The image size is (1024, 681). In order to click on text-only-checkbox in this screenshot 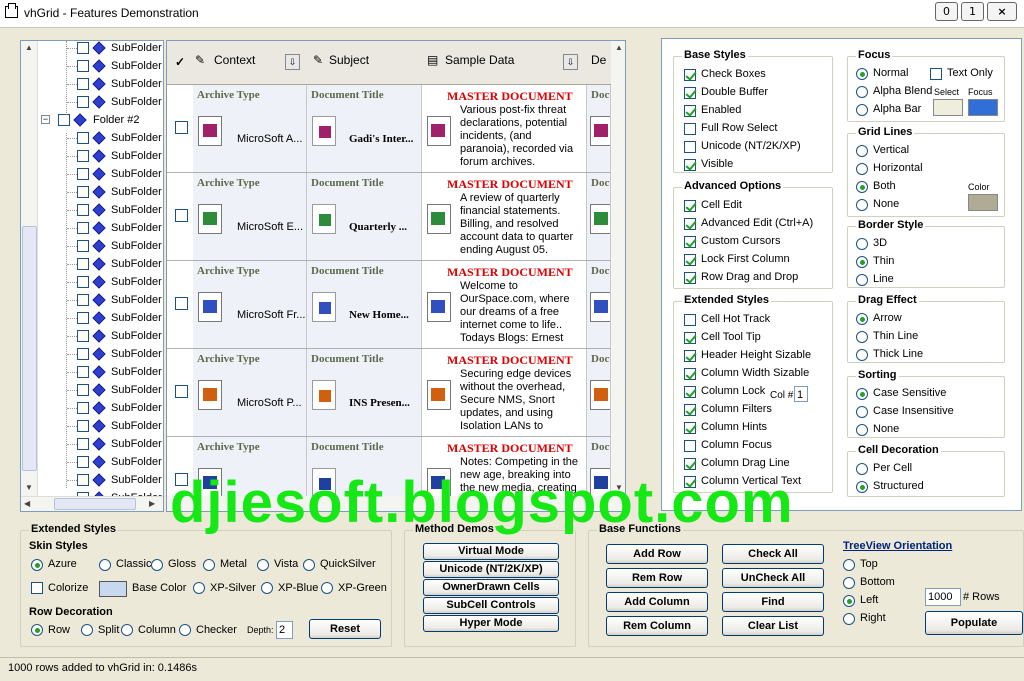, I will do `click(936, 74)`.